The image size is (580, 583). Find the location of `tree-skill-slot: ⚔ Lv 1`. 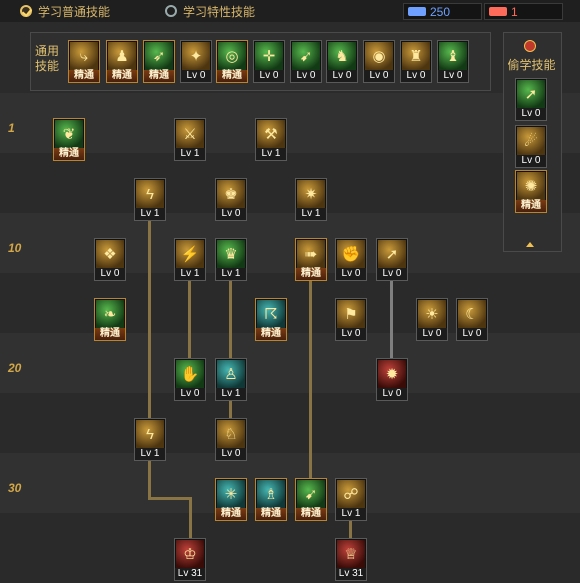

tree-skill-slot: ⚔ Lv 1 is located at coordinates (190, 139).